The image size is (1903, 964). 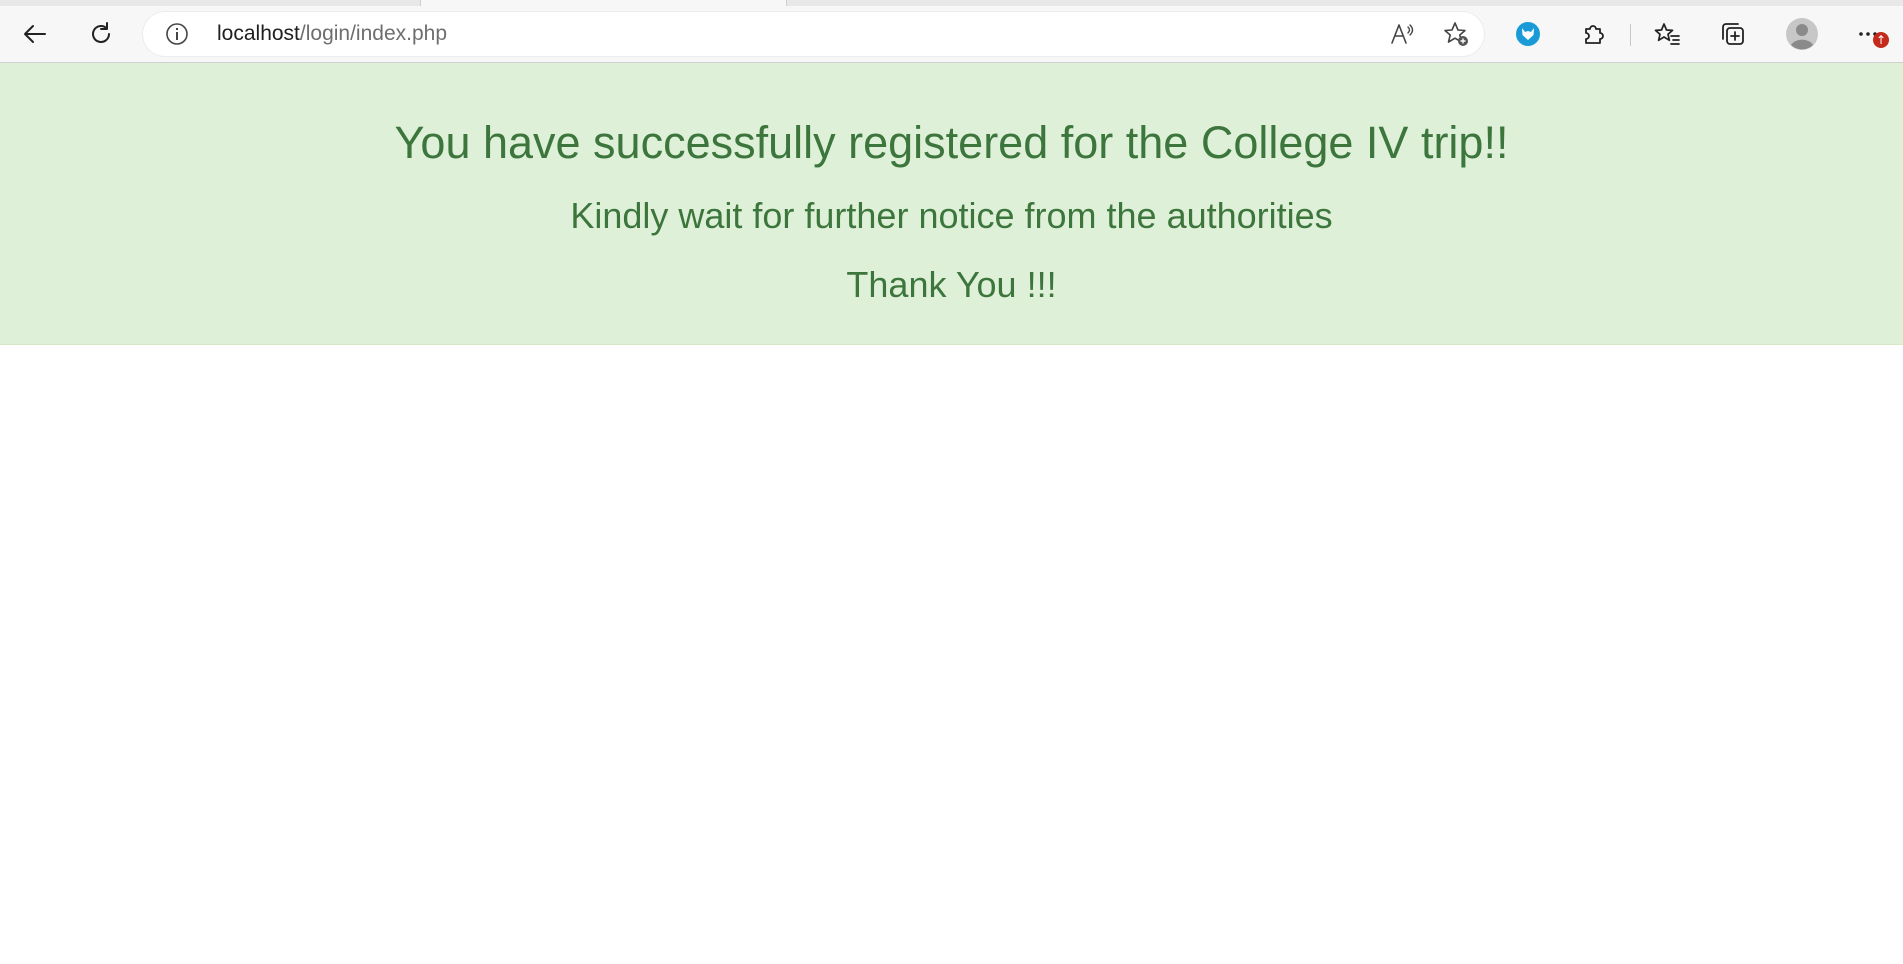 I want to click on thank-you-message: Thank You !!!, so click(x=951, y=284).